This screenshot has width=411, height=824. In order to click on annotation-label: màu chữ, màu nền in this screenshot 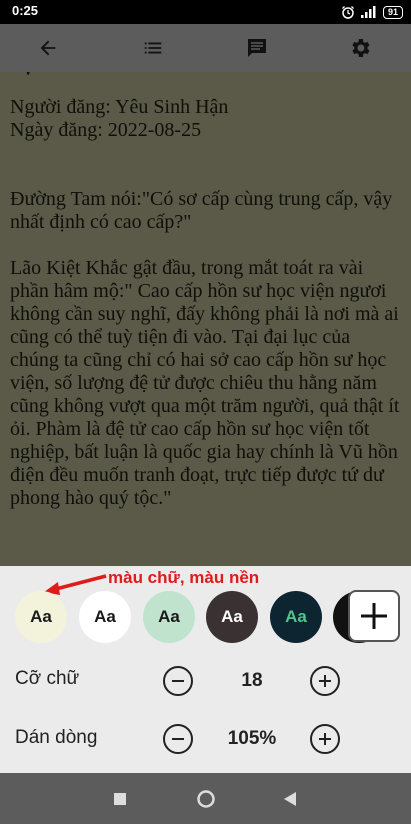, I will do `click(184, 577)`.